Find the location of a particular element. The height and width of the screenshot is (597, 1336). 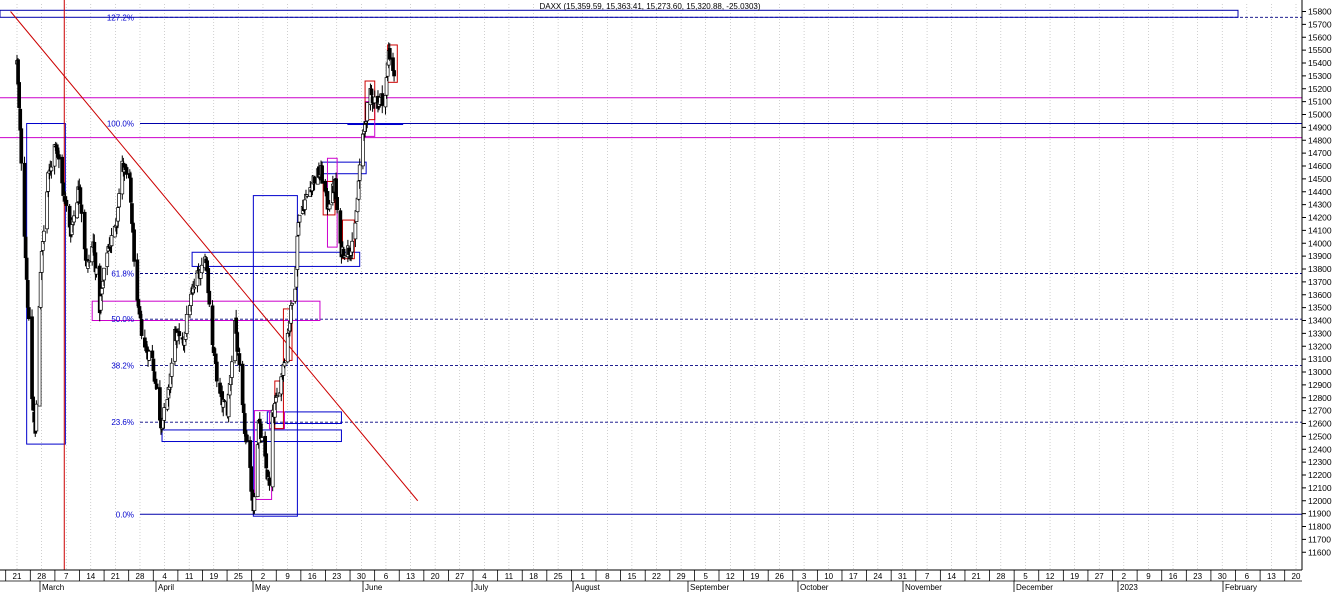

x-tick-label: 17 is located at coordinates (853, 576).